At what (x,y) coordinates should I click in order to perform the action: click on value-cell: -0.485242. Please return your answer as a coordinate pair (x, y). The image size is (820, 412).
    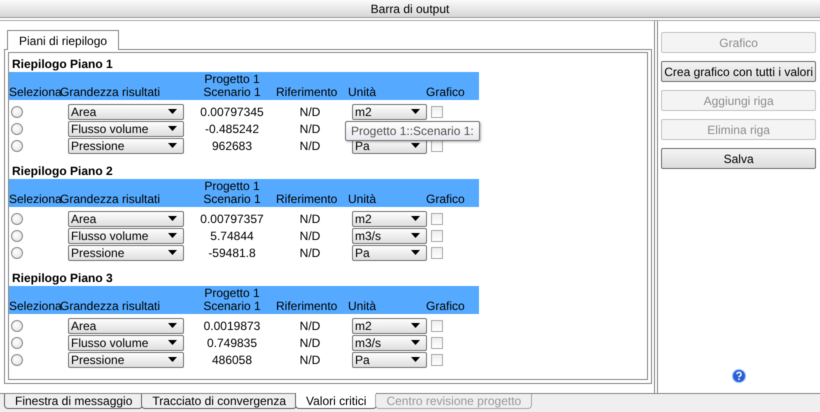
    Looking at the image, I should click on (232, 129).